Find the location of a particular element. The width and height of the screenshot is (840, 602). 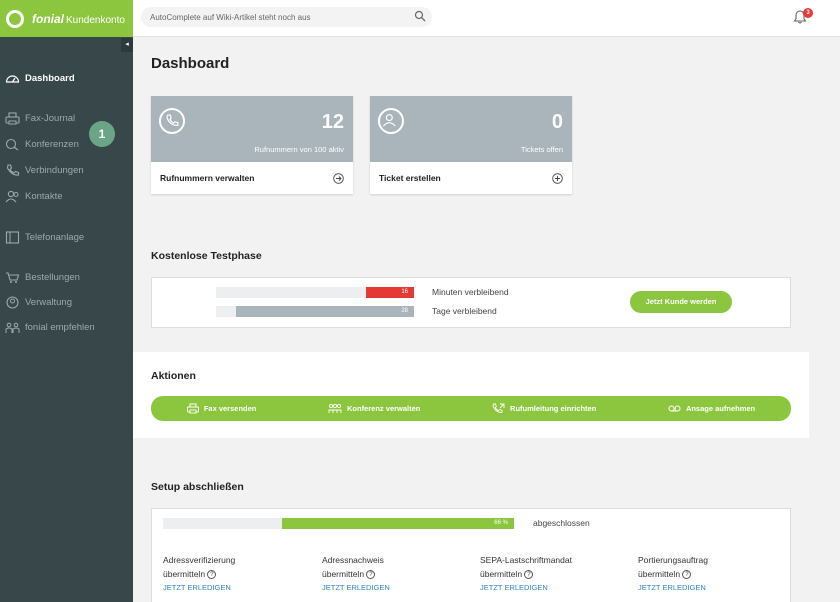

send-fax-label: Fax versenden is located at coordinates (230, 408).